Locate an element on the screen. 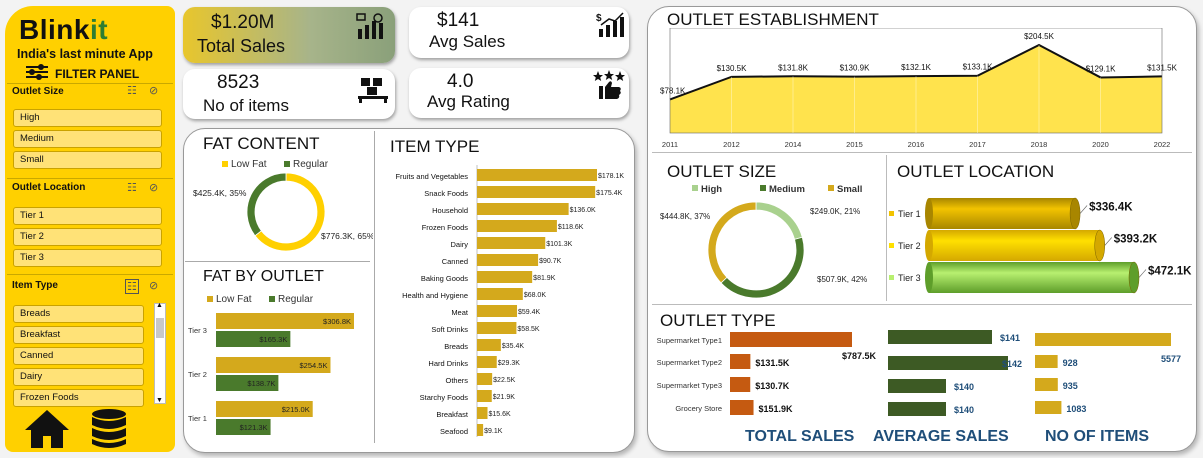 The image size is (1203, 458). x-tick-label: 2022 is located at coordinates (1162, 144).